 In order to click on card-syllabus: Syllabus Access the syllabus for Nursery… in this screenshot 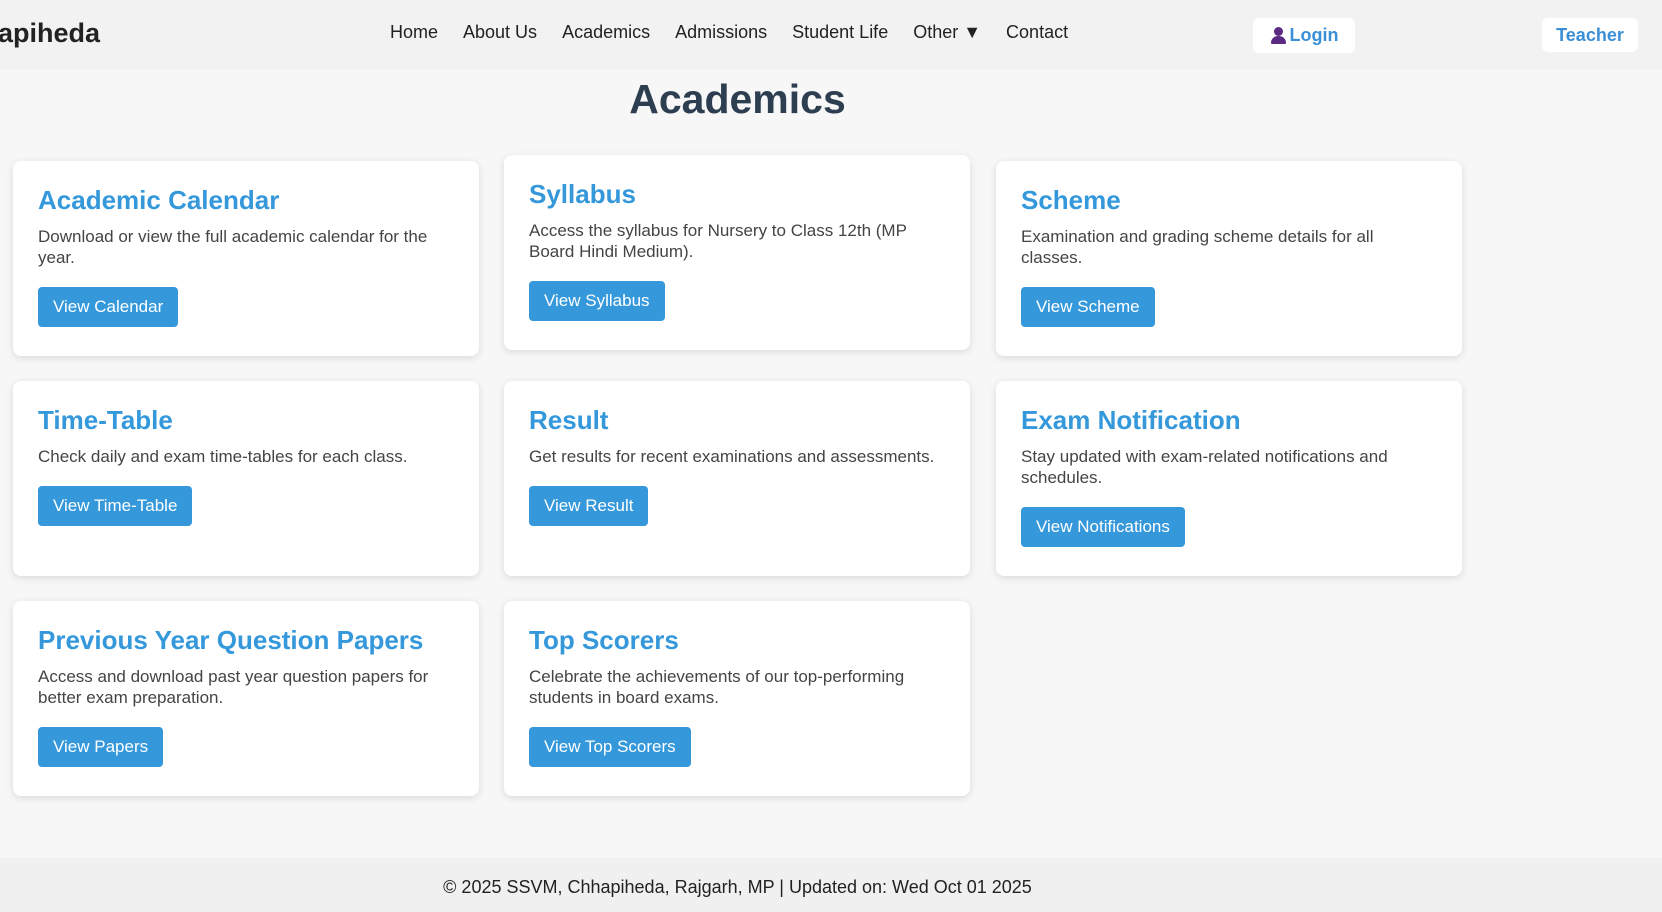, I will do `click(737, 252)`.